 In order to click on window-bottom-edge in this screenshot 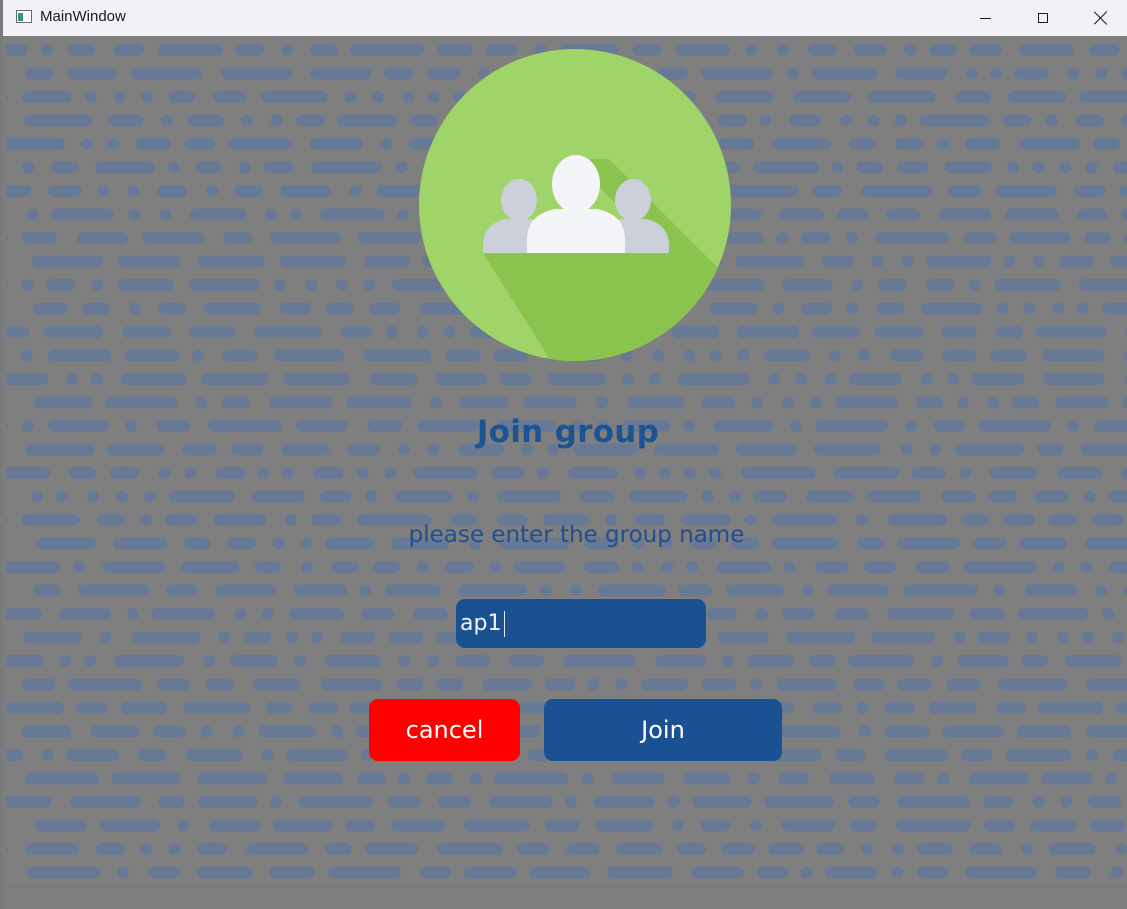, I will do `click(566, 896)`.